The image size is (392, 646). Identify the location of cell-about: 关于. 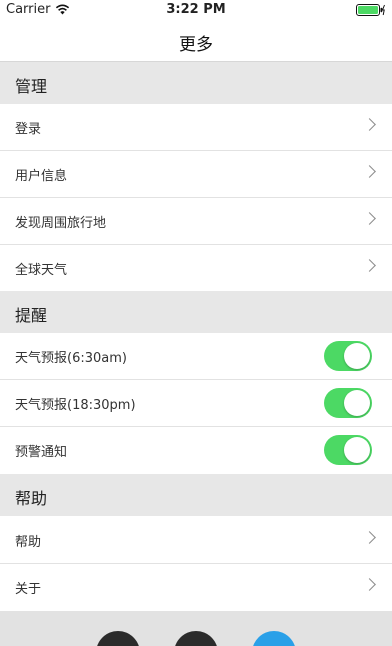
(196, 587).